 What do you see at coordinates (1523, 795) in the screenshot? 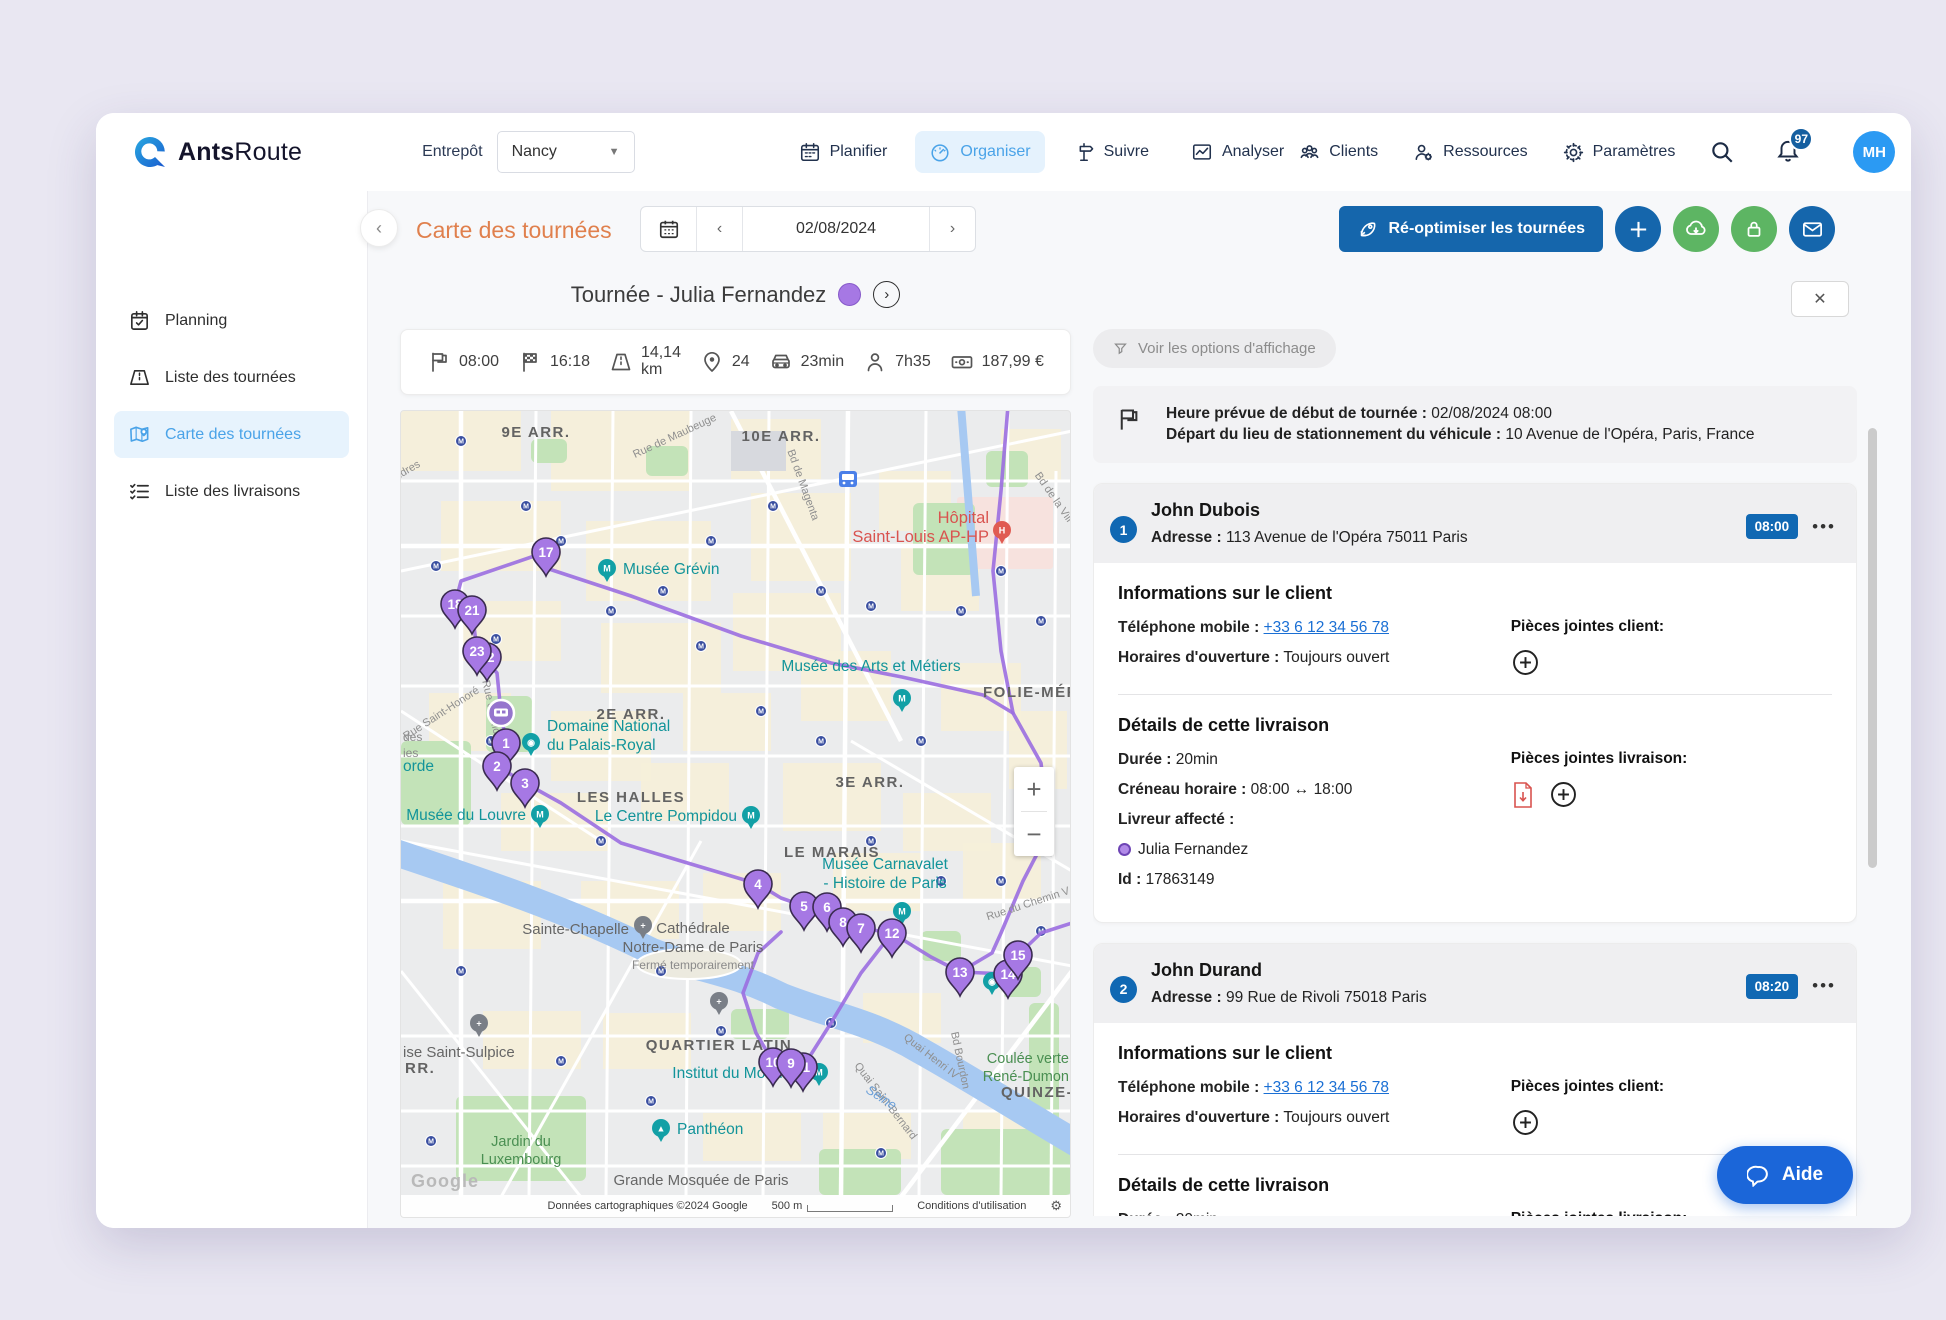
I see `pdf-attachment-icon` at bounding box center [1523, 795].